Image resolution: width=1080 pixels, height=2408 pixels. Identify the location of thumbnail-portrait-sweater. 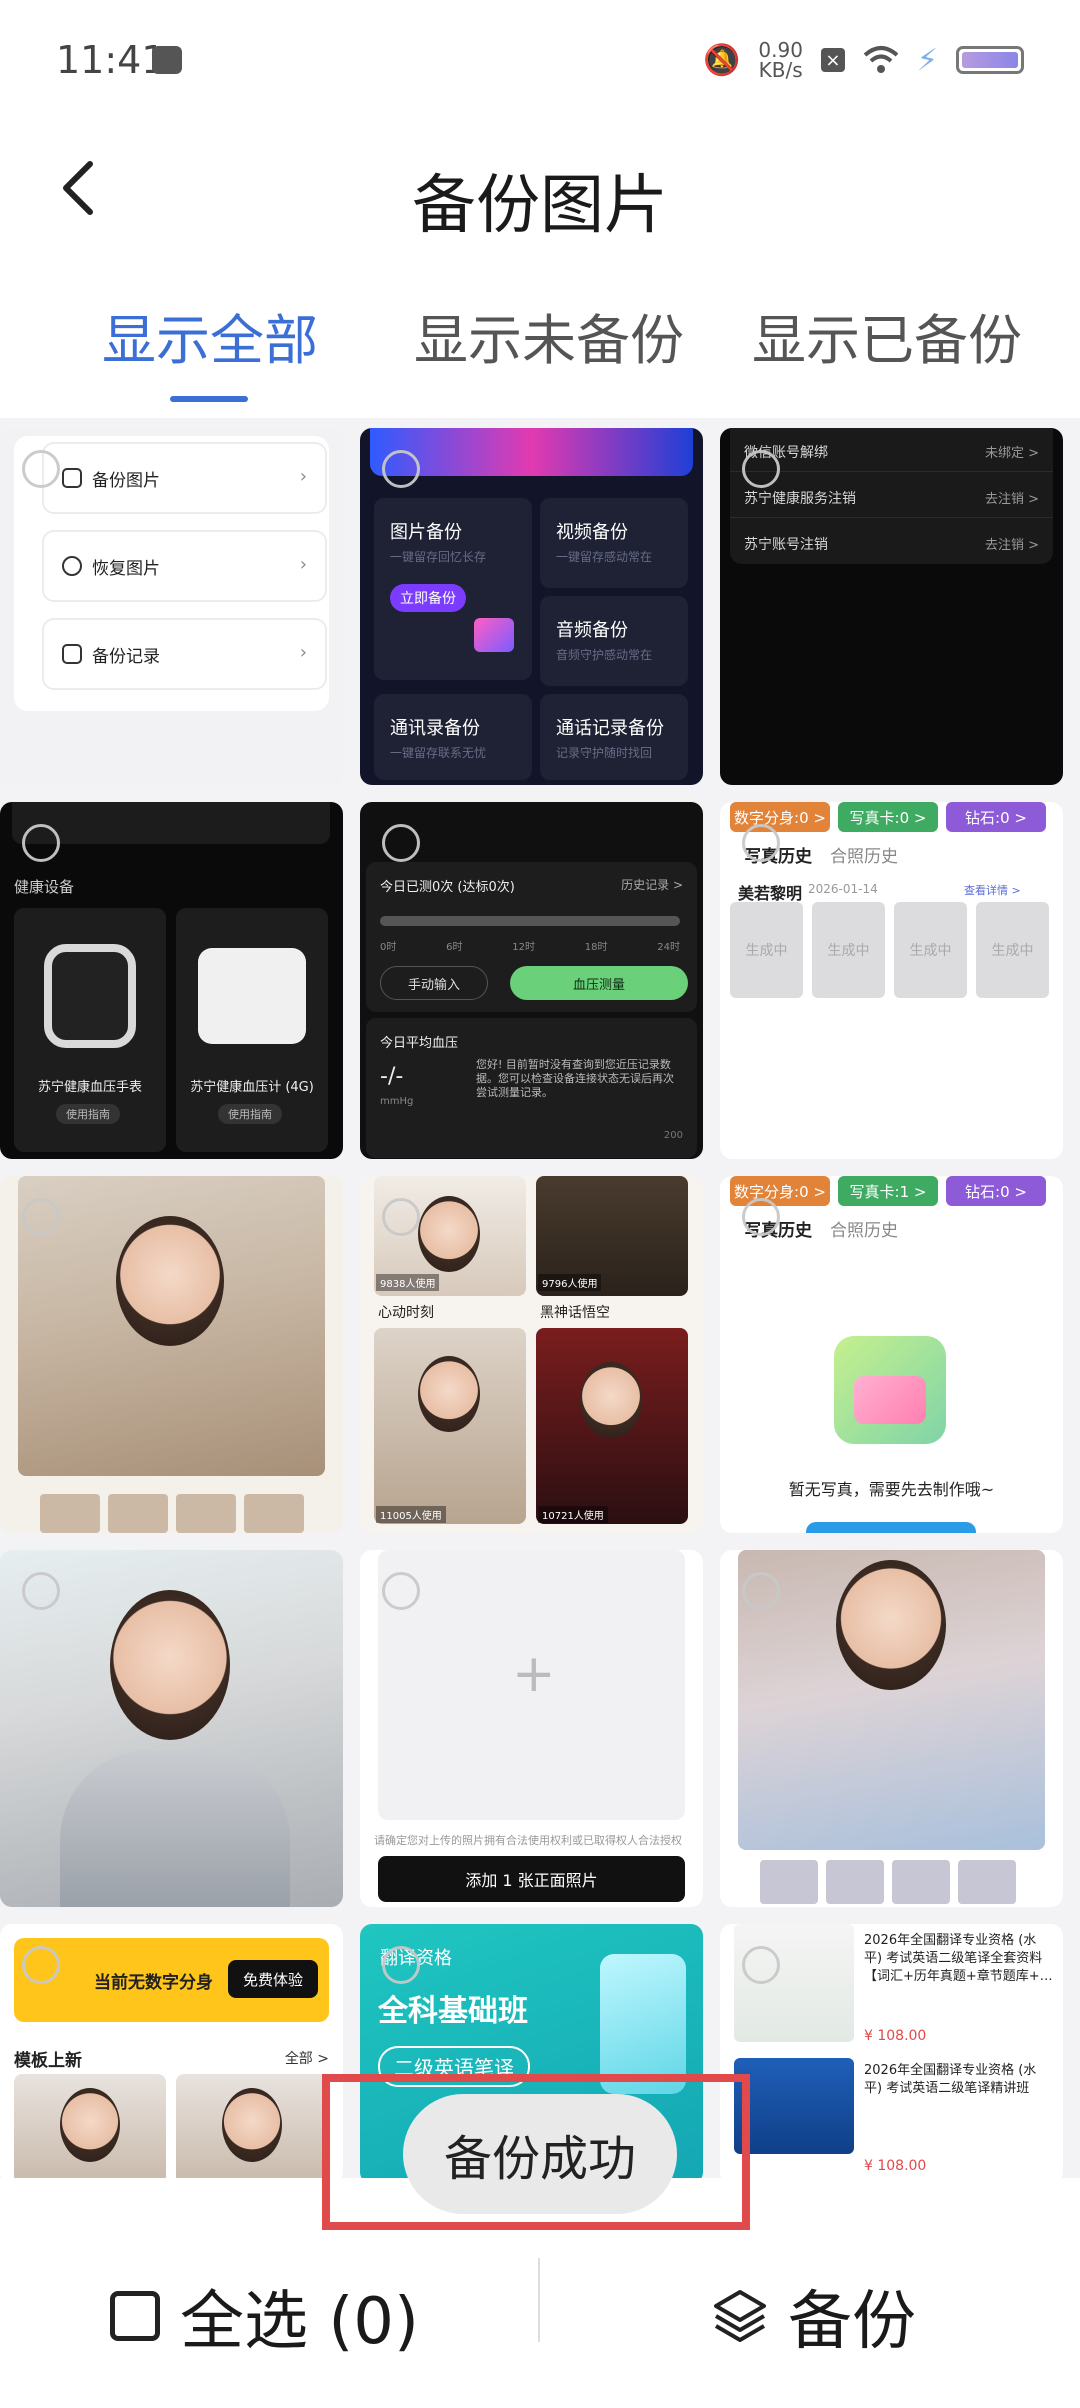
(171, 1354).